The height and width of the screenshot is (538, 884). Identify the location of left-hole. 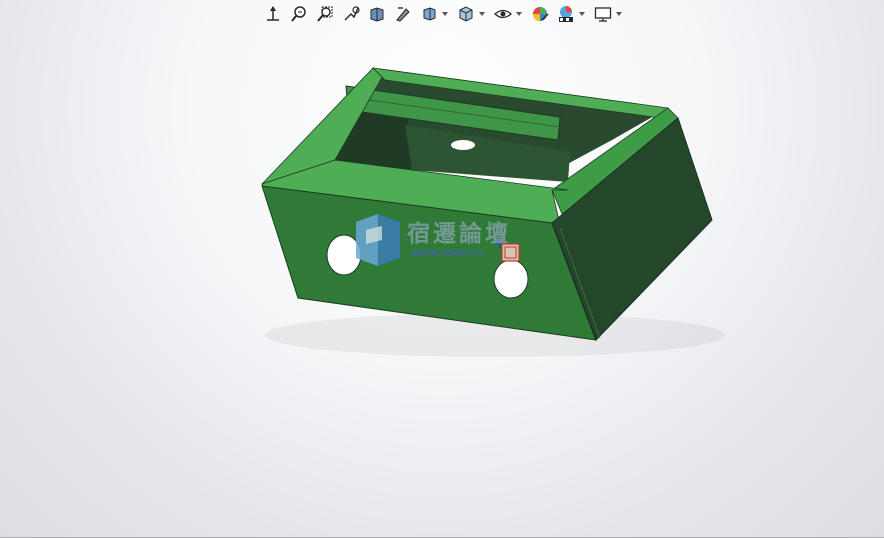
(344, 255).